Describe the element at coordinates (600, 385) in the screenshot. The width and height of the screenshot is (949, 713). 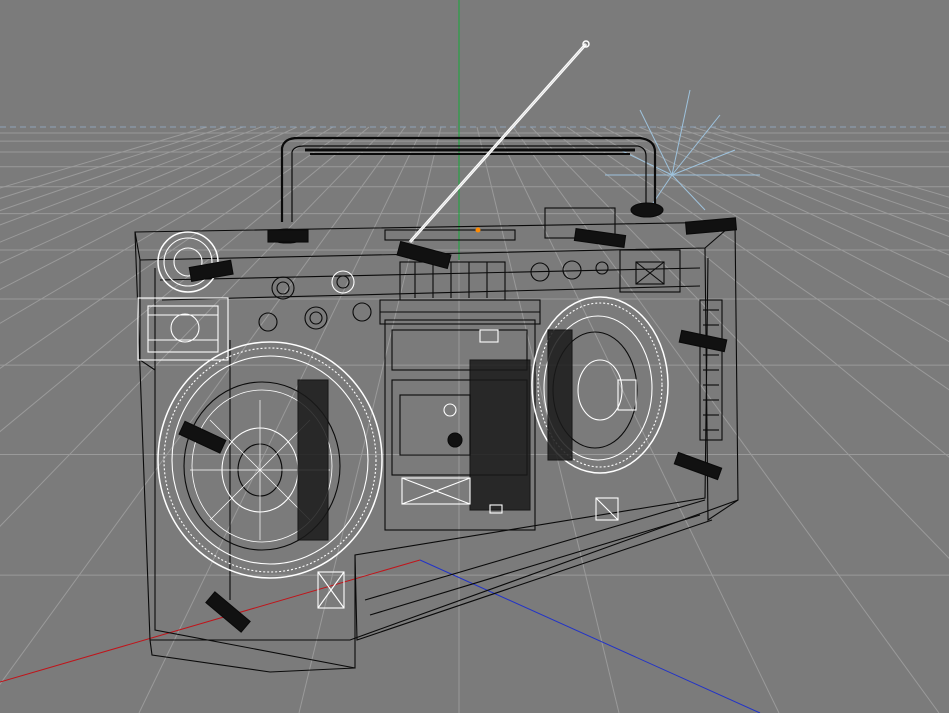
I see `speaker-right` at that location.